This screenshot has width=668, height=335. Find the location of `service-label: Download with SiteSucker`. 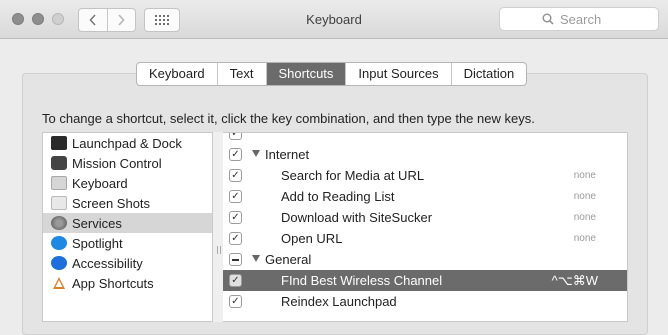

service-label: Download with SiteSucker is located at coordinates (357, 217).